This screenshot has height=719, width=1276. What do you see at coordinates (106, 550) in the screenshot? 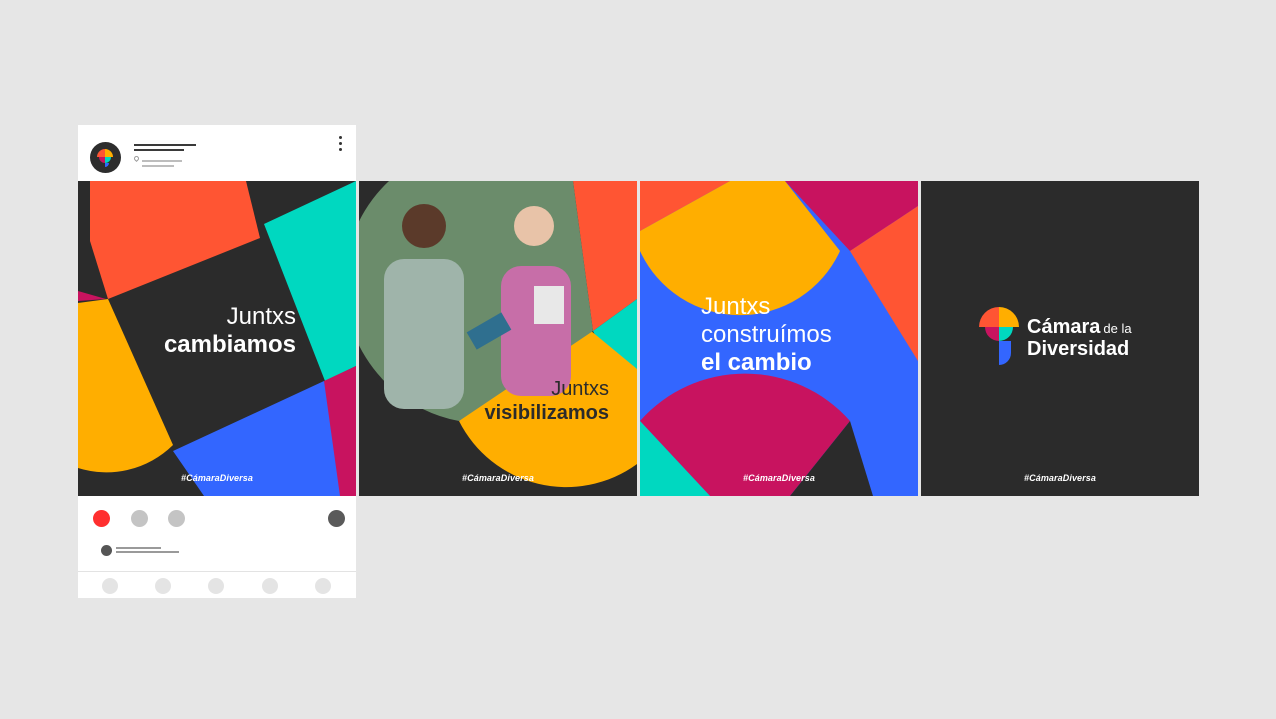
I see `comment-avatar` at bounding box center [106, 550].